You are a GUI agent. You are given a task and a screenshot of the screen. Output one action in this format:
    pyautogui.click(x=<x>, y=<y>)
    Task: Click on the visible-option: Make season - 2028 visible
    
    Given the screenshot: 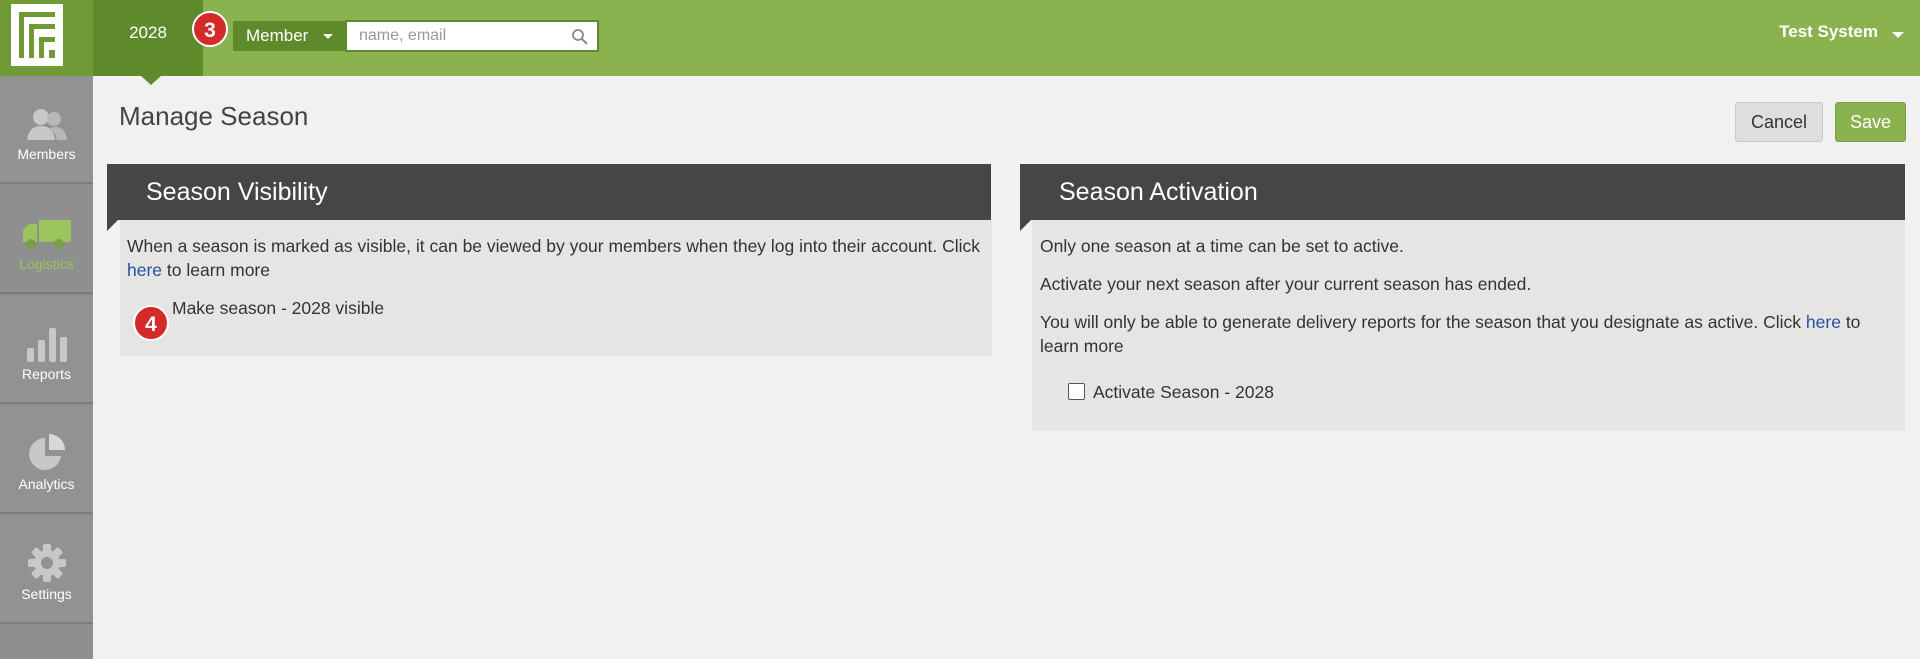 What is the action you would take?
    pyautogui.click(x=555, y=308)
    